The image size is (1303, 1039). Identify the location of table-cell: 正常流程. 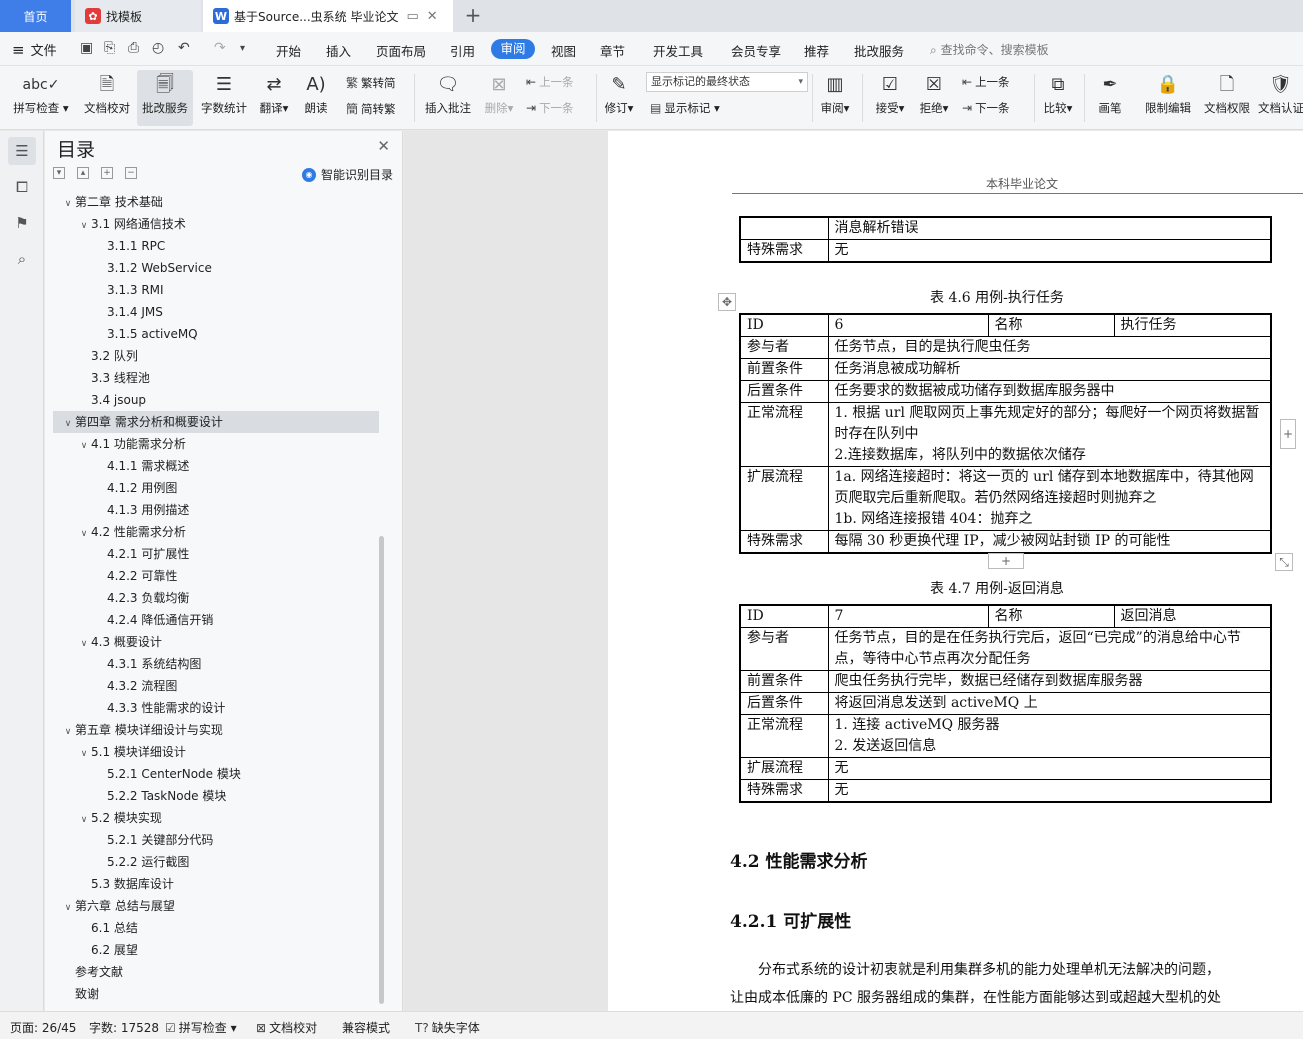
(784, 736).